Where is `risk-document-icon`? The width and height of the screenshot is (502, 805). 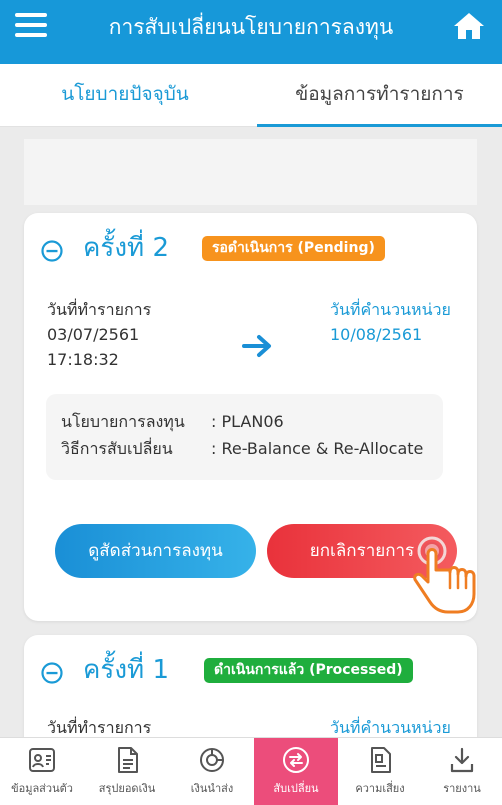
risk-document-icon is located at coordinates (381, 760).